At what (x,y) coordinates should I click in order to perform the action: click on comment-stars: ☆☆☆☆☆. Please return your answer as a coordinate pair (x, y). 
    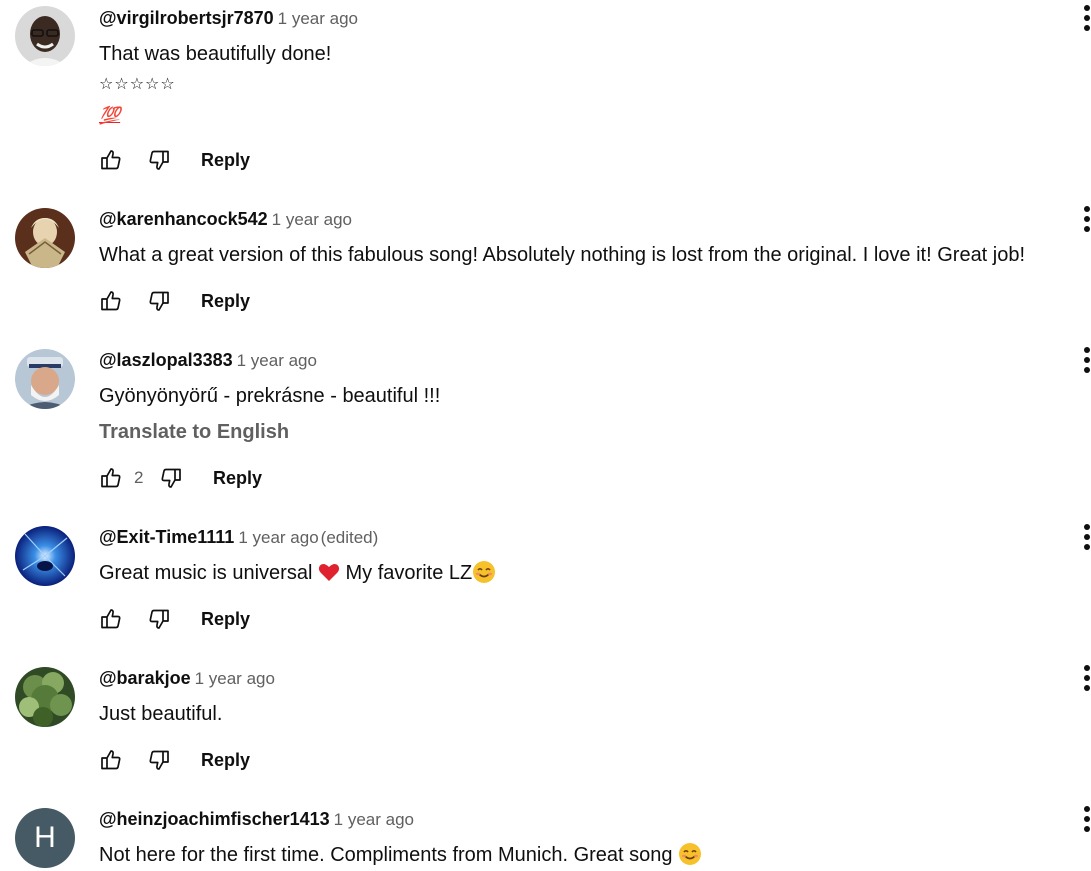
    Looking at the image, I should click on (137, 84).